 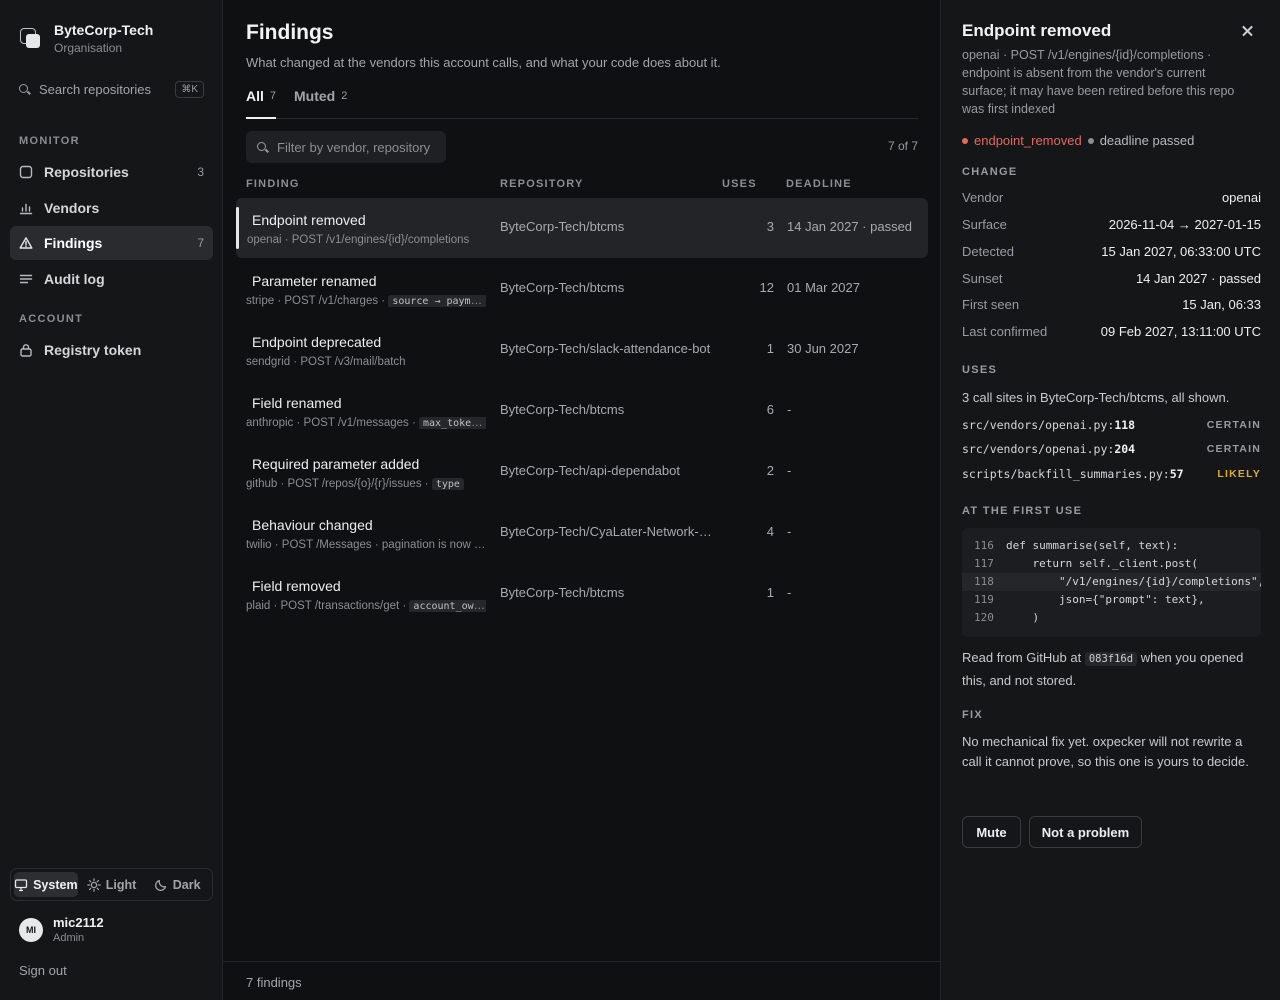 What do you see at coordinates (74, 279) in the screenshot?
I see `sidebar-item-label: Audit log` at bounding box center [74, 279].